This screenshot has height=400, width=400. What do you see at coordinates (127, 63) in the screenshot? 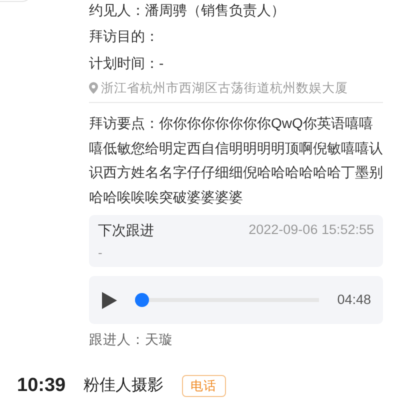
I see `plan-time-text: 计划时间：-` at bounding box center [127, 63].